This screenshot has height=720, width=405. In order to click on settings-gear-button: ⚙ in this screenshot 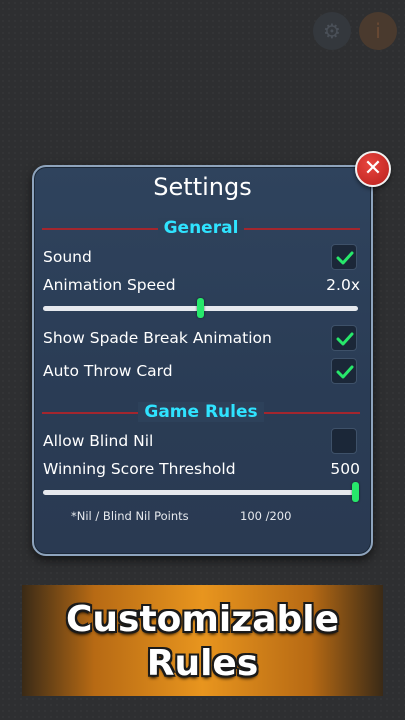, I will do `click(332, 31)`.